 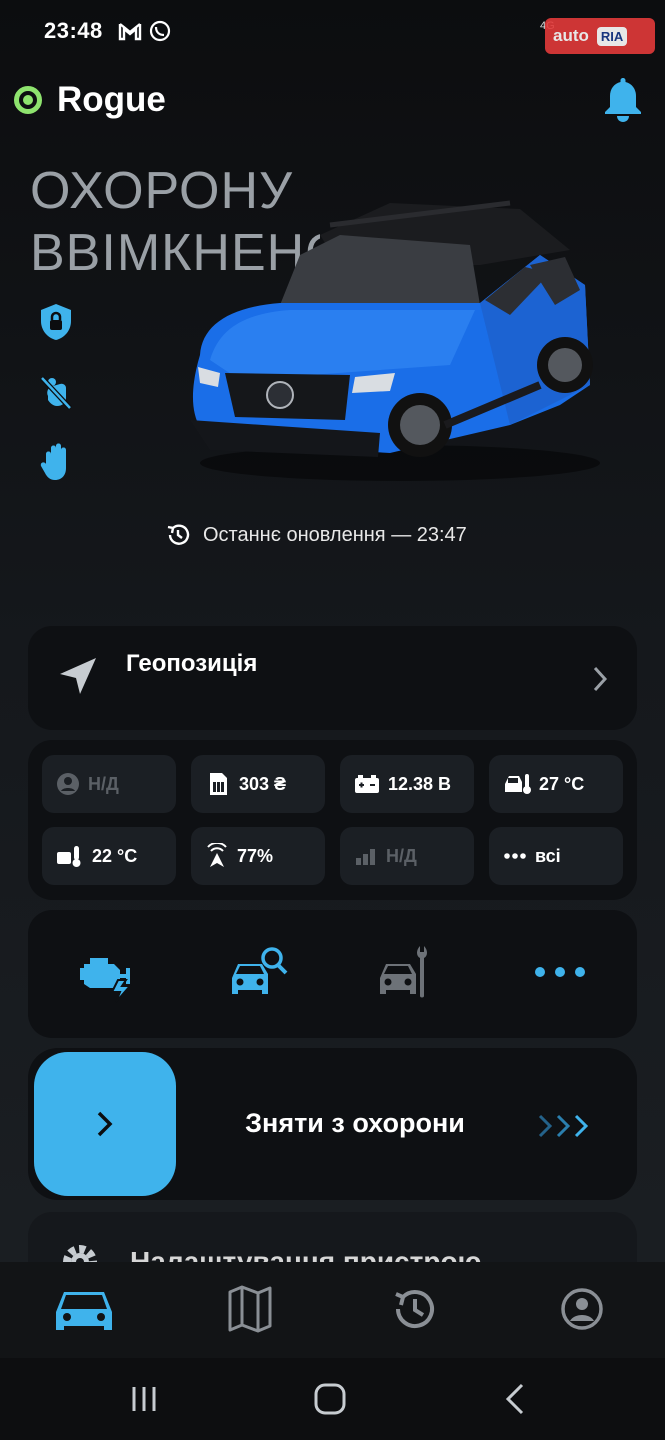 I want to click on last-update: Останнє оновлення — 23:47, so click(x=316, y=535).